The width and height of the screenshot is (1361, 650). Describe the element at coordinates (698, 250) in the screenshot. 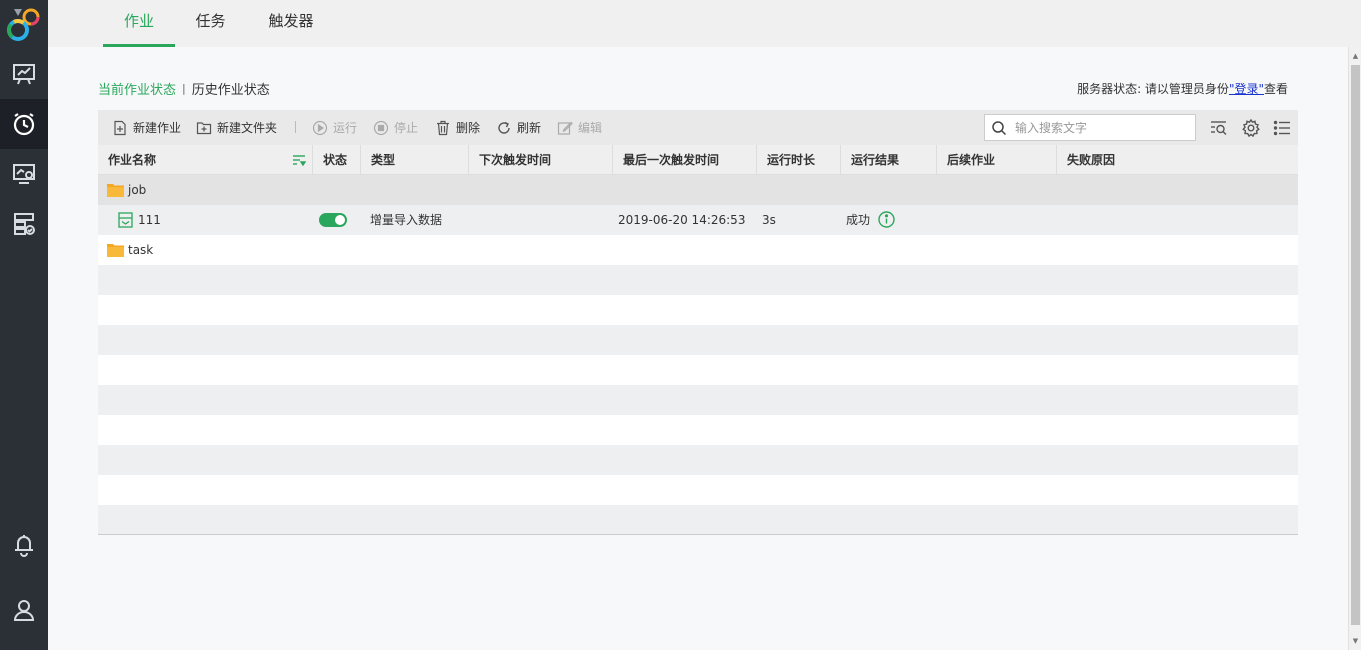

I see `table-row-folder-task: task` at that location.